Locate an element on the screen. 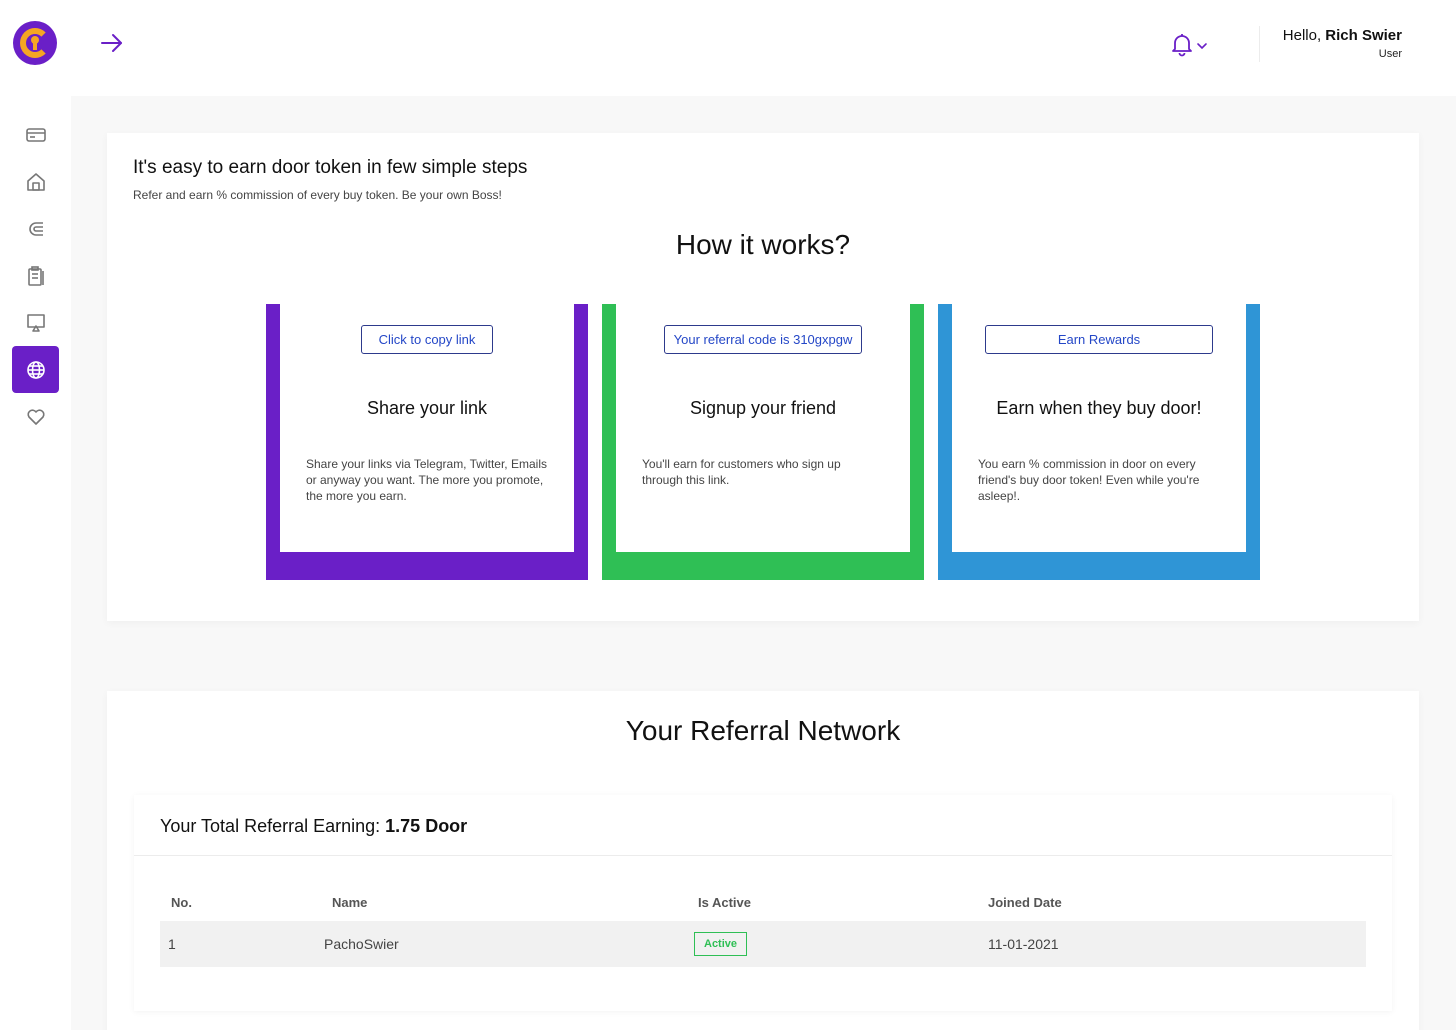 The height and width of the screenshot is (1030, 1456). sidebar-item-presentation is located at coordinates (35, 322).